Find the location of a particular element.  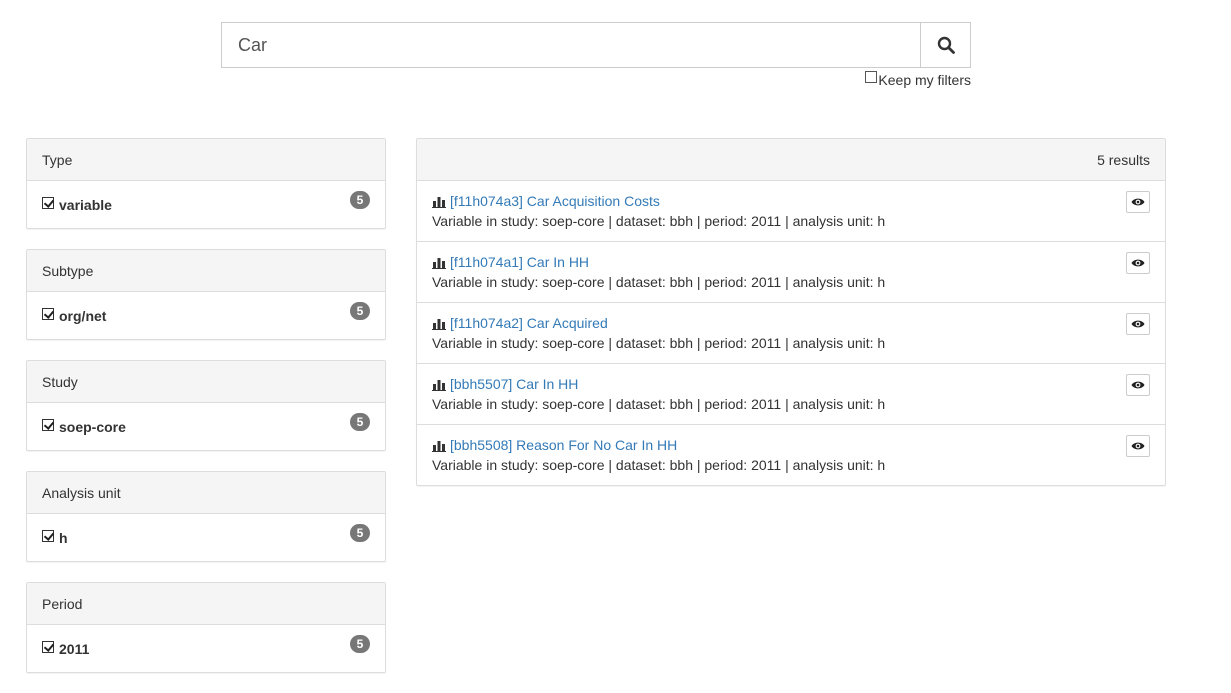

result-title: [f11h074a1] Car In HH is located at coordinates (791, 262).